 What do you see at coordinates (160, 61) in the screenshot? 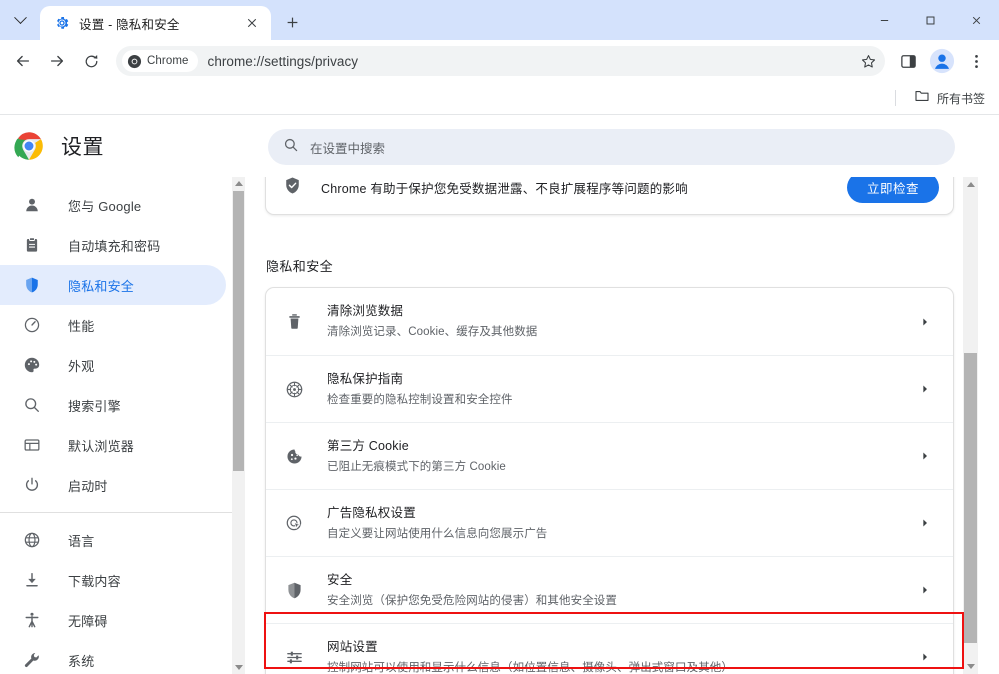
I see `chrome-origin-chip: Chrome` at bounding box center [160, 61].